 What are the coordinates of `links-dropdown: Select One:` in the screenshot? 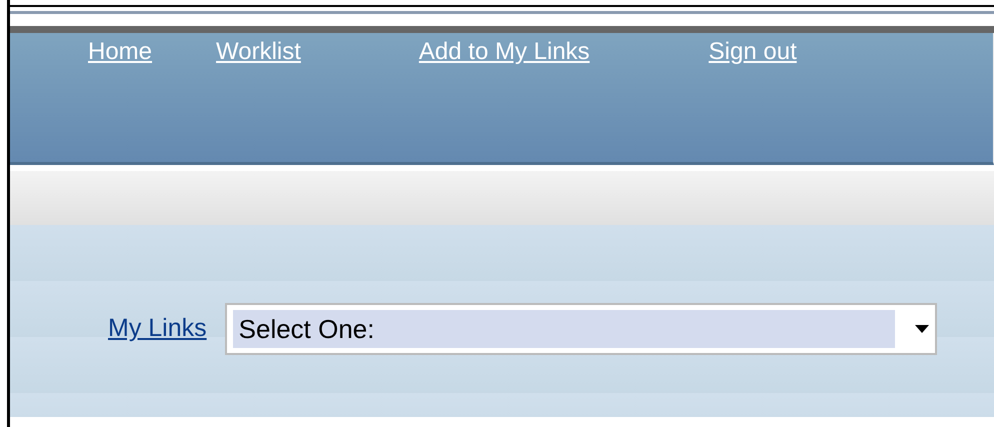 It's located at (580, 328).